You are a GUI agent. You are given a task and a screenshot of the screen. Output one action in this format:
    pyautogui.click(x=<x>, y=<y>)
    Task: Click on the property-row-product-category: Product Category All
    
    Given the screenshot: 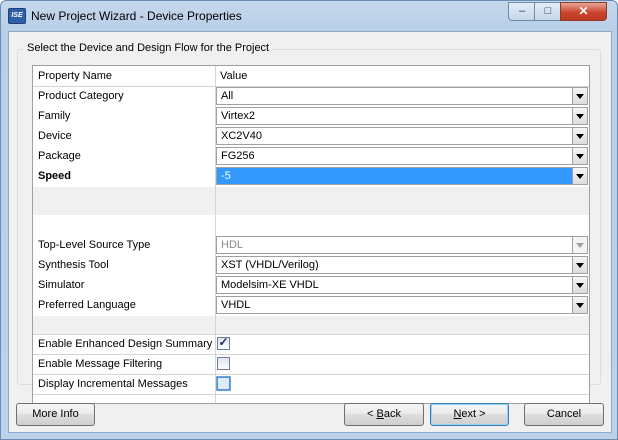 What is the action you would take?
    pyautogui.click(x=311, y=96)
    